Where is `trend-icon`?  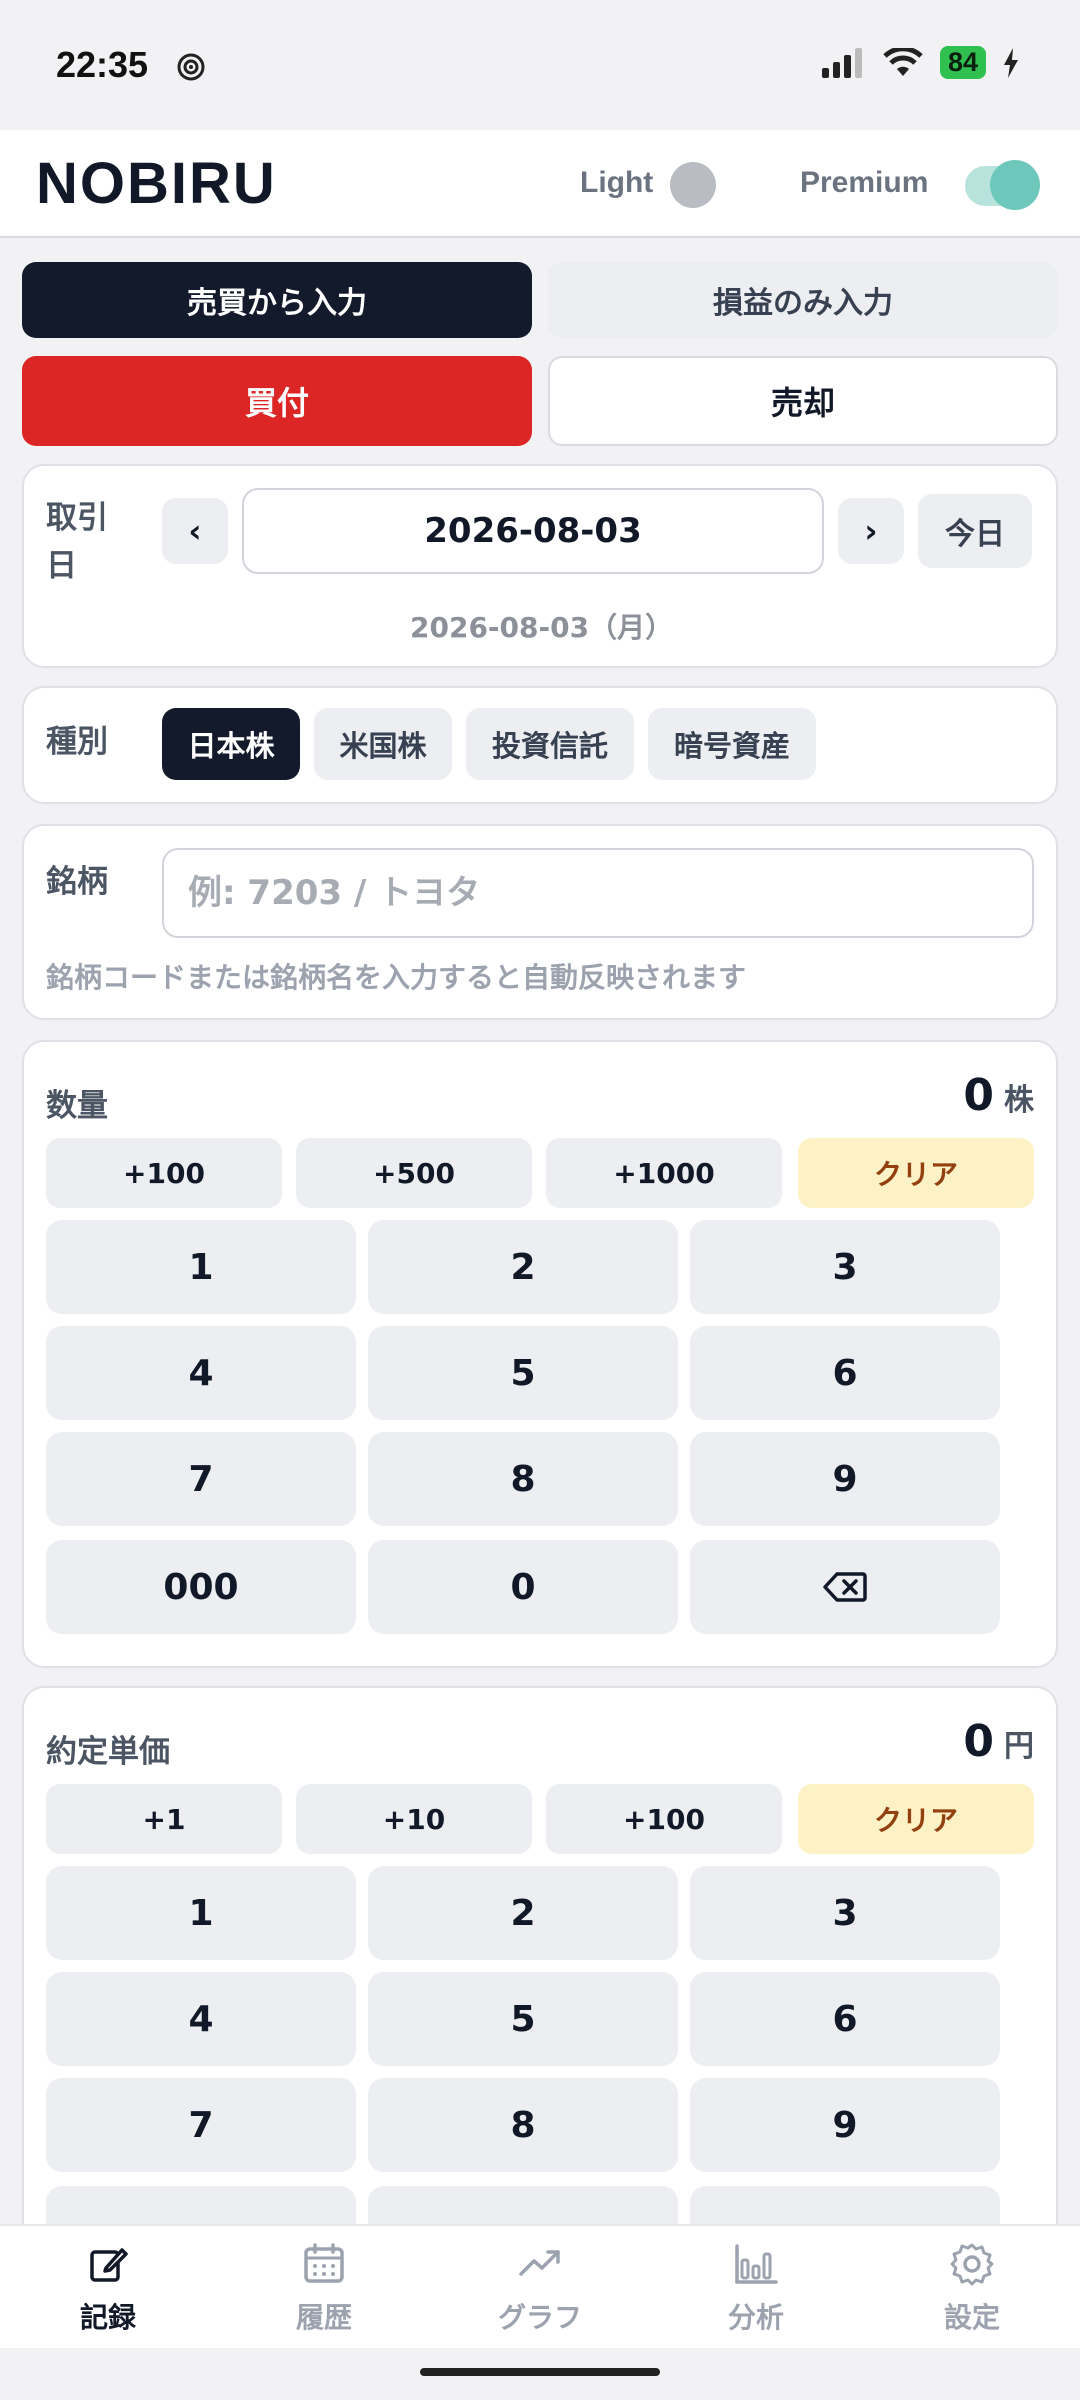 trend-icon is located at coordinates (539, 2263).